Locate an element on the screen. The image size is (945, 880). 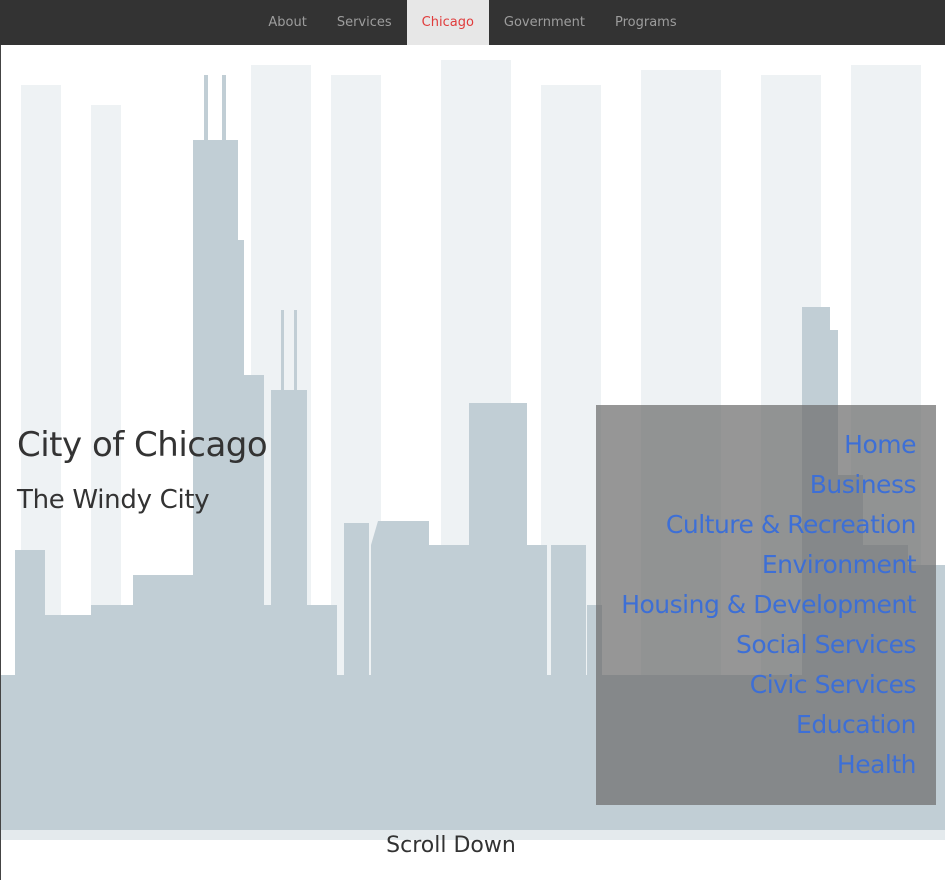
side-menu-item-education: Education is located at coordinates (756, 725).